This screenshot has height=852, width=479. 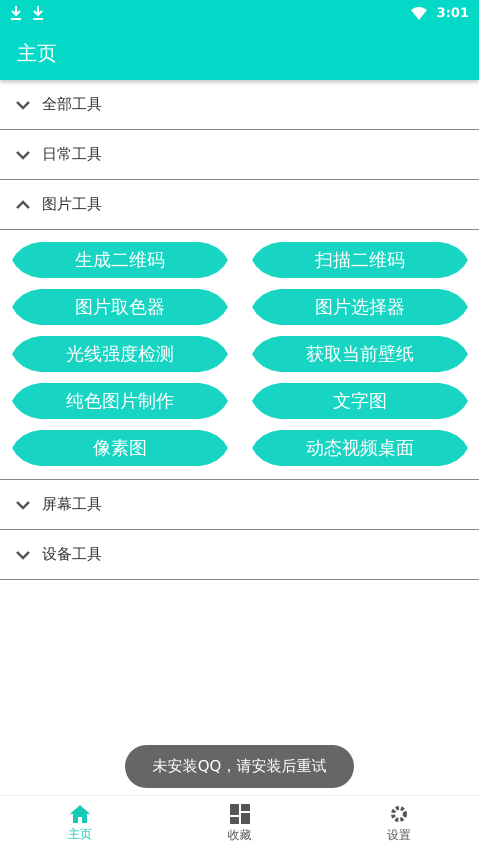 I want to click on tool-button: 扫描二维码, so click(x=360, y=260).